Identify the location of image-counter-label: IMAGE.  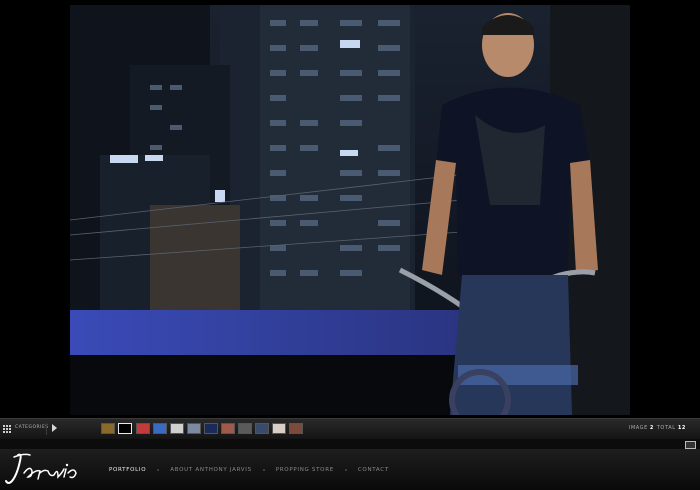
(638, 428).